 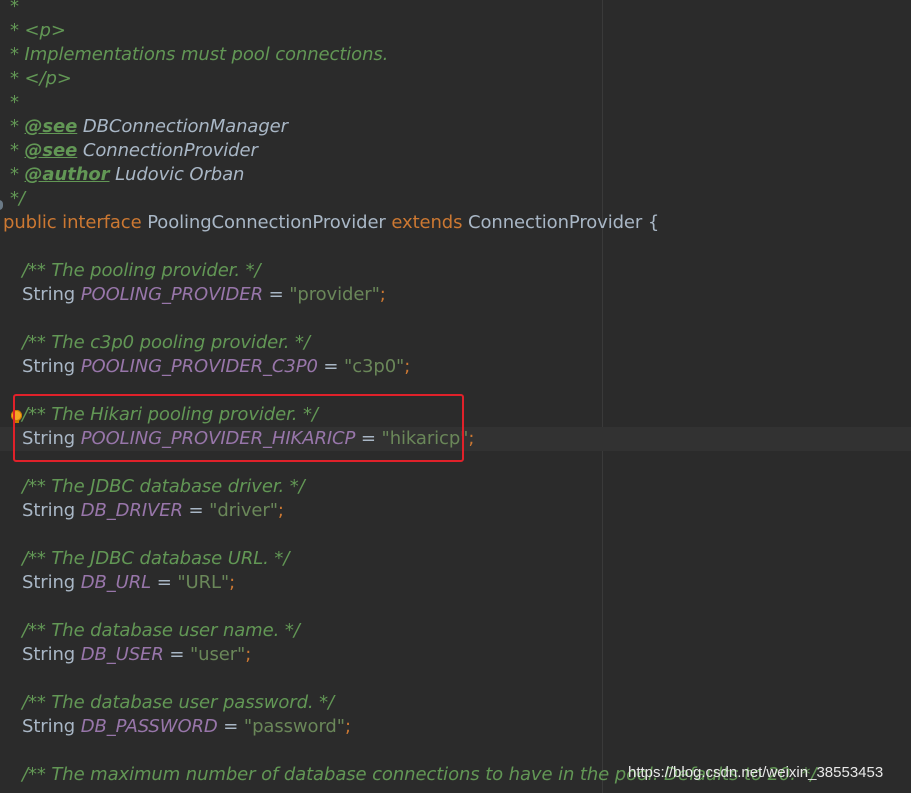 What do you see at coordinates (455, 655) in the screenshot?
I see `field-line: String DB_USER = "user";` at bounding box center [455, 655].